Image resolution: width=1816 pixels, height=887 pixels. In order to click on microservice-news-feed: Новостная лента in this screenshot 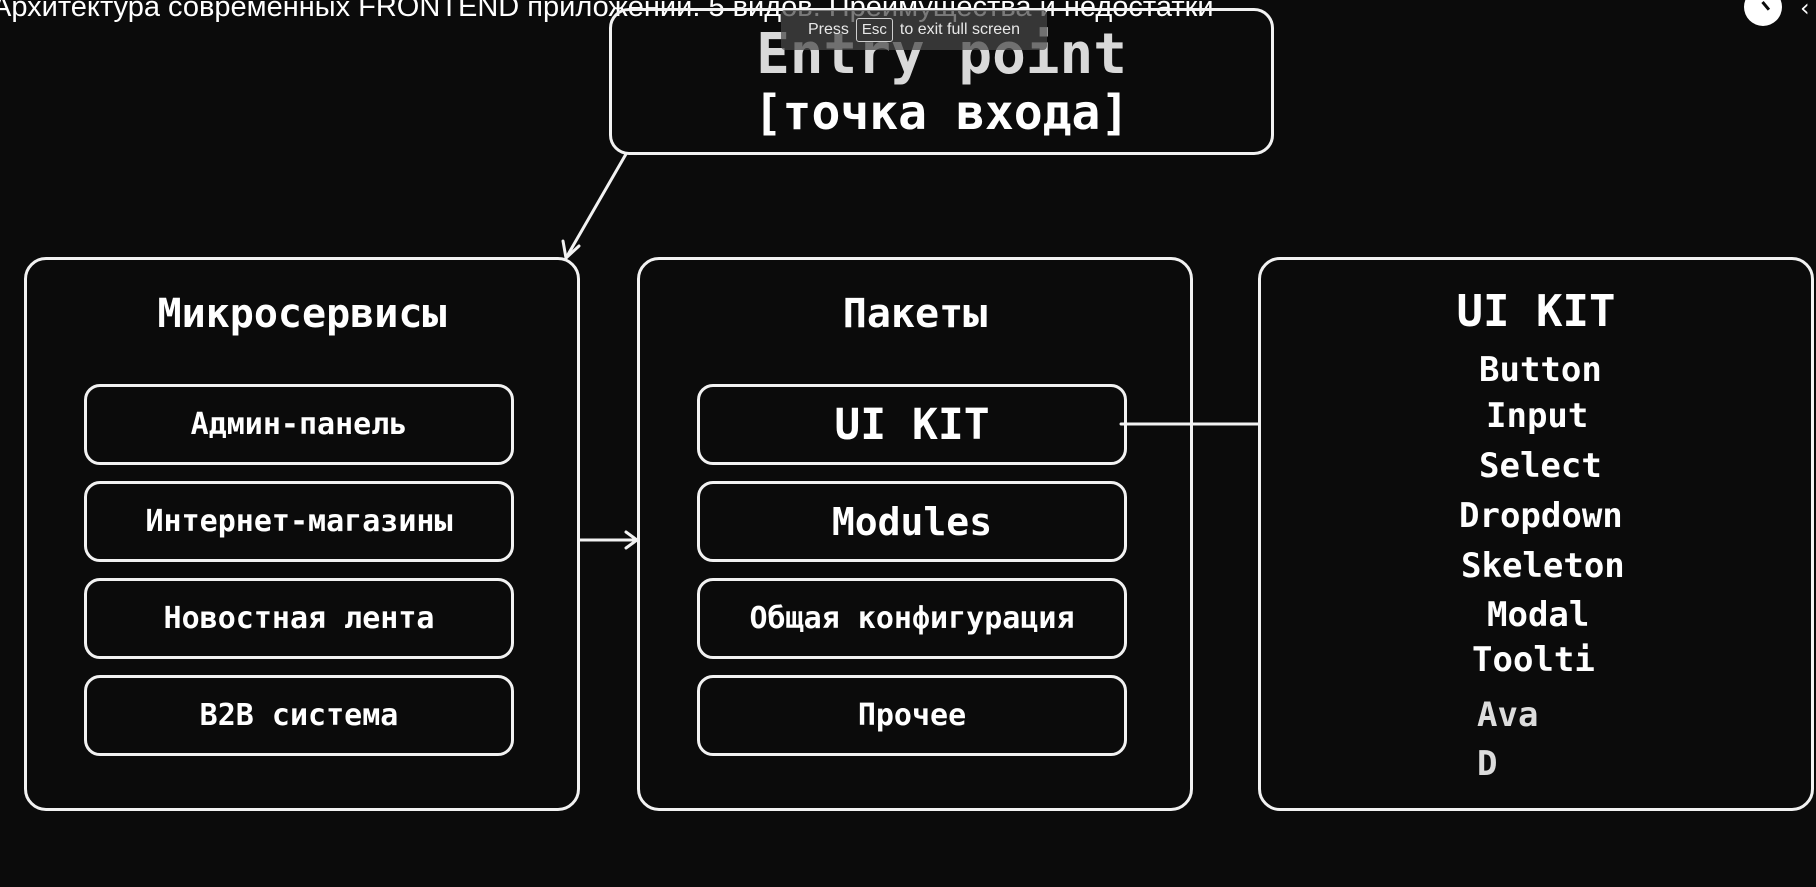, I will do `click(299, 618)`.